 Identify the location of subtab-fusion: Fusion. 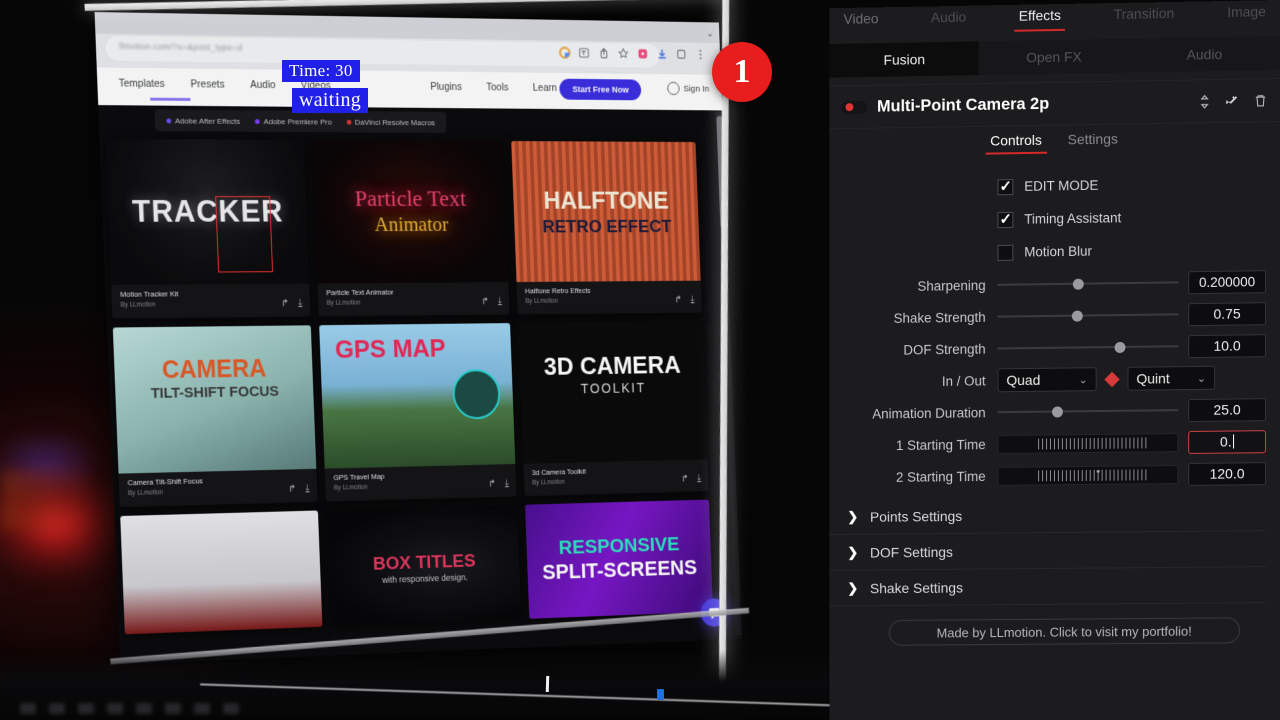
(904, 59).